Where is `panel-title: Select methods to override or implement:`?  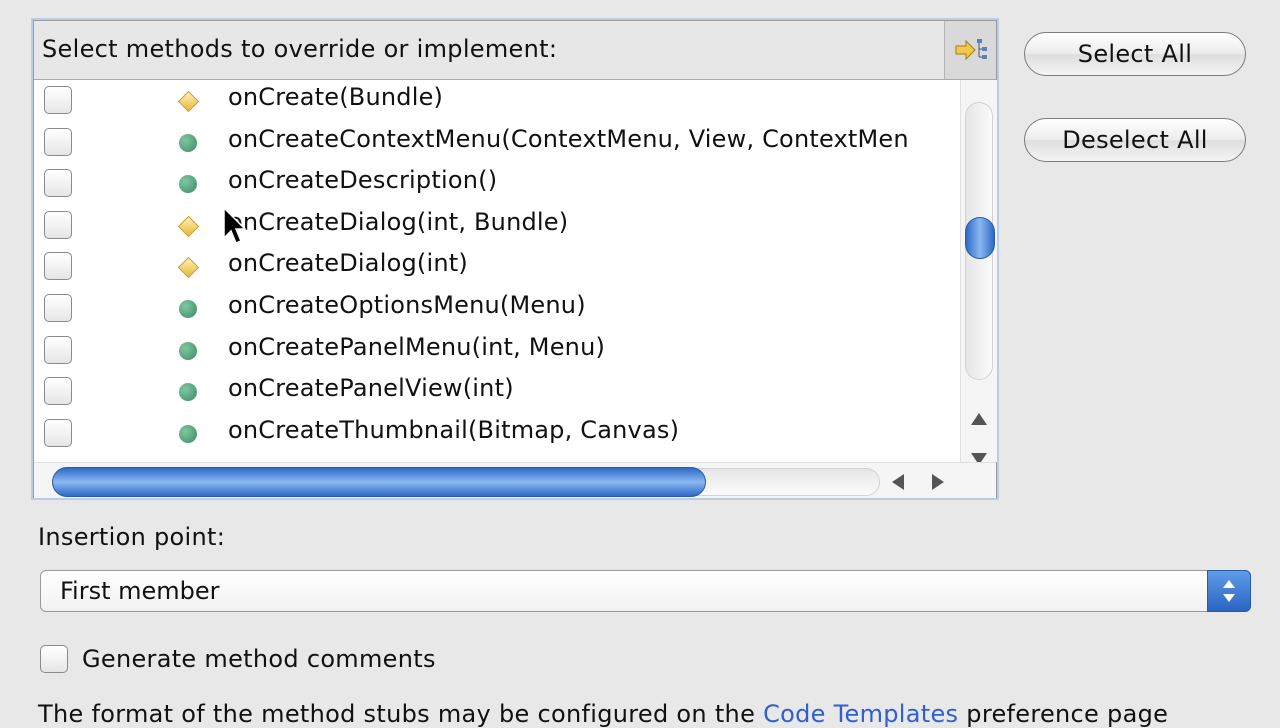 panel-title: Select methods to override or implement: is located at coordinates (300, 49).